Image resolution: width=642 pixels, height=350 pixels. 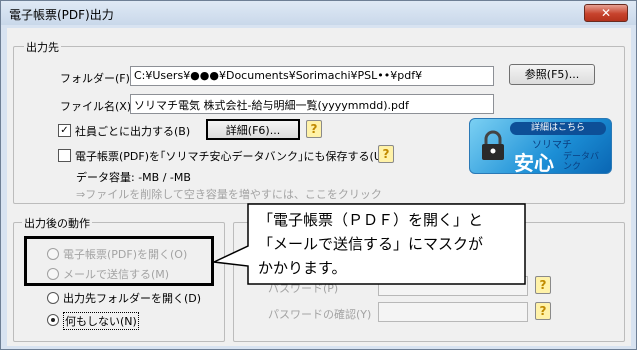 What do you see at coordinates (53, 254) in the screenshot?
I see `open-pdf-radio` at bounding box center [53, 254].